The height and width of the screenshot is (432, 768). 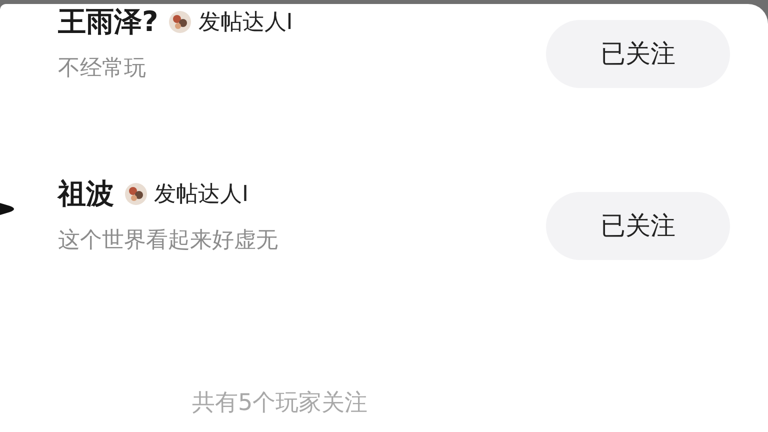 What do you see at coordinates (168, 241) in the screenshot?
I see `user-bio: 这个世界看起来好虚无` at bounding box center [168, 241].